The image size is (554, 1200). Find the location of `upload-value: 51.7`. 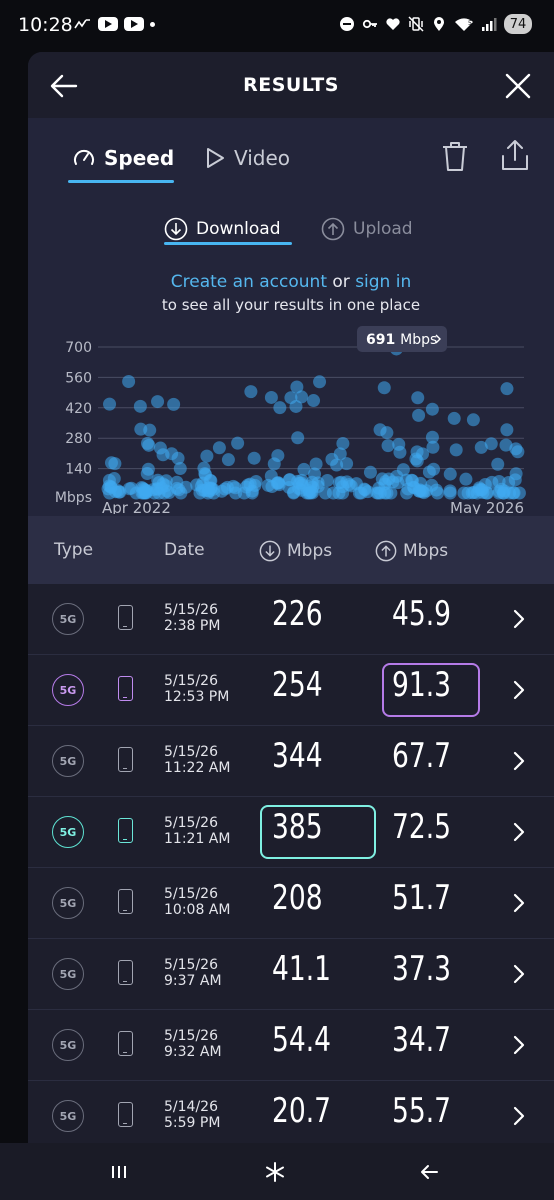

upload-value: 51.7 is located at coordinates (422, 898).